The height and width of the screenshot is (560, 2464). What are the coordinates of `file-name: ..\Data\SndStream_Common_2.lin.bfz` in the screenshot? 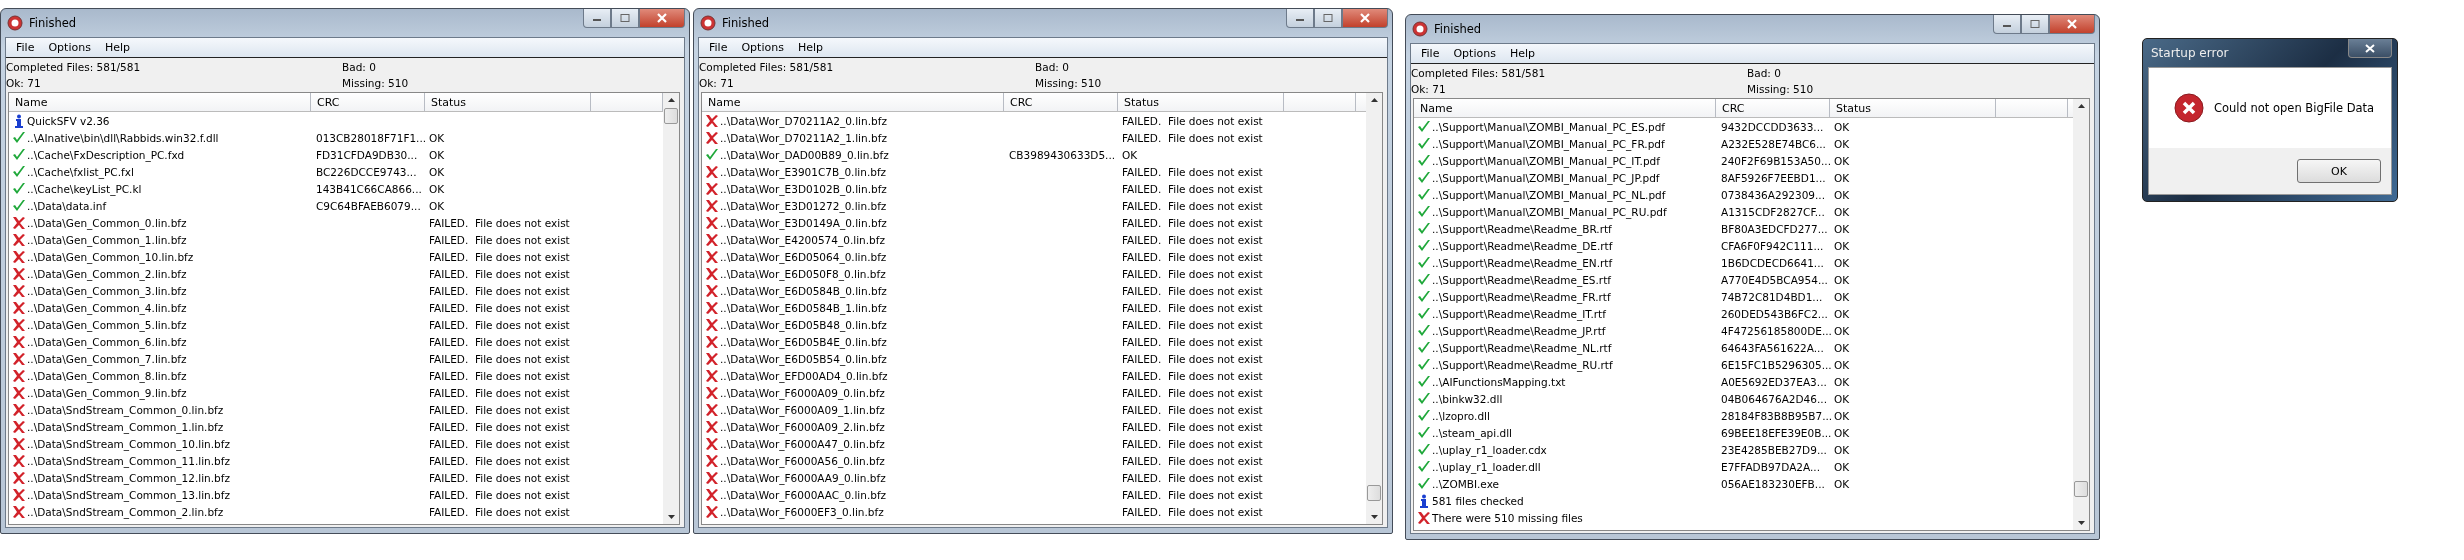 It's located at (125, 511).